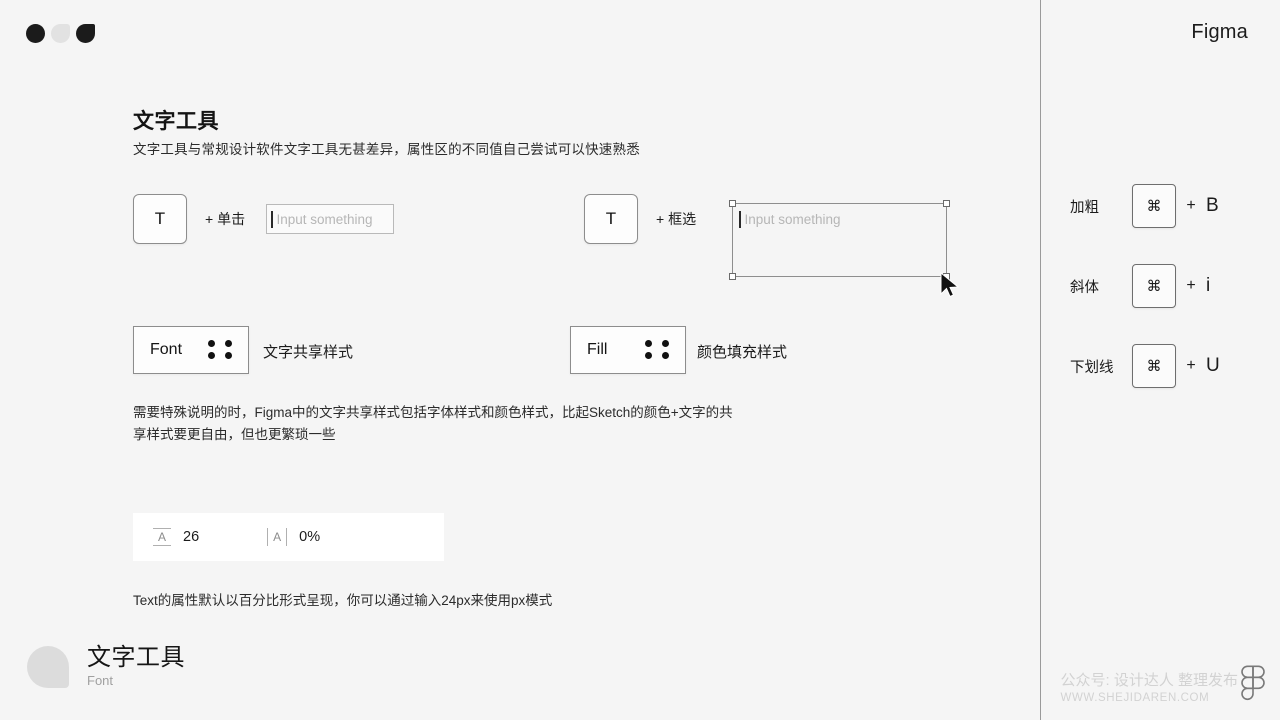  I want to click on shortcut-label-underline: 下划线, so click(1092, 367).